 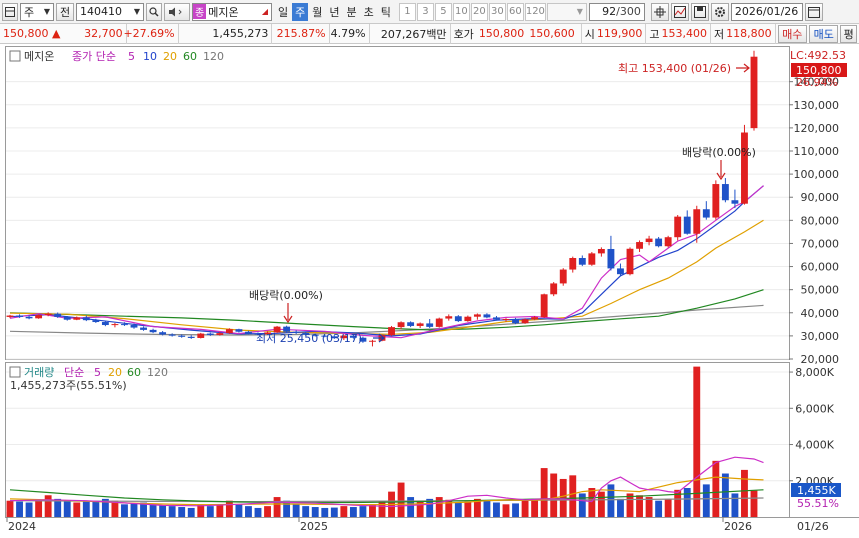 What do you see at coordinates (849, 33) in the screenshot?
I see `flat-button: 평` at bounding box center [849, 33].